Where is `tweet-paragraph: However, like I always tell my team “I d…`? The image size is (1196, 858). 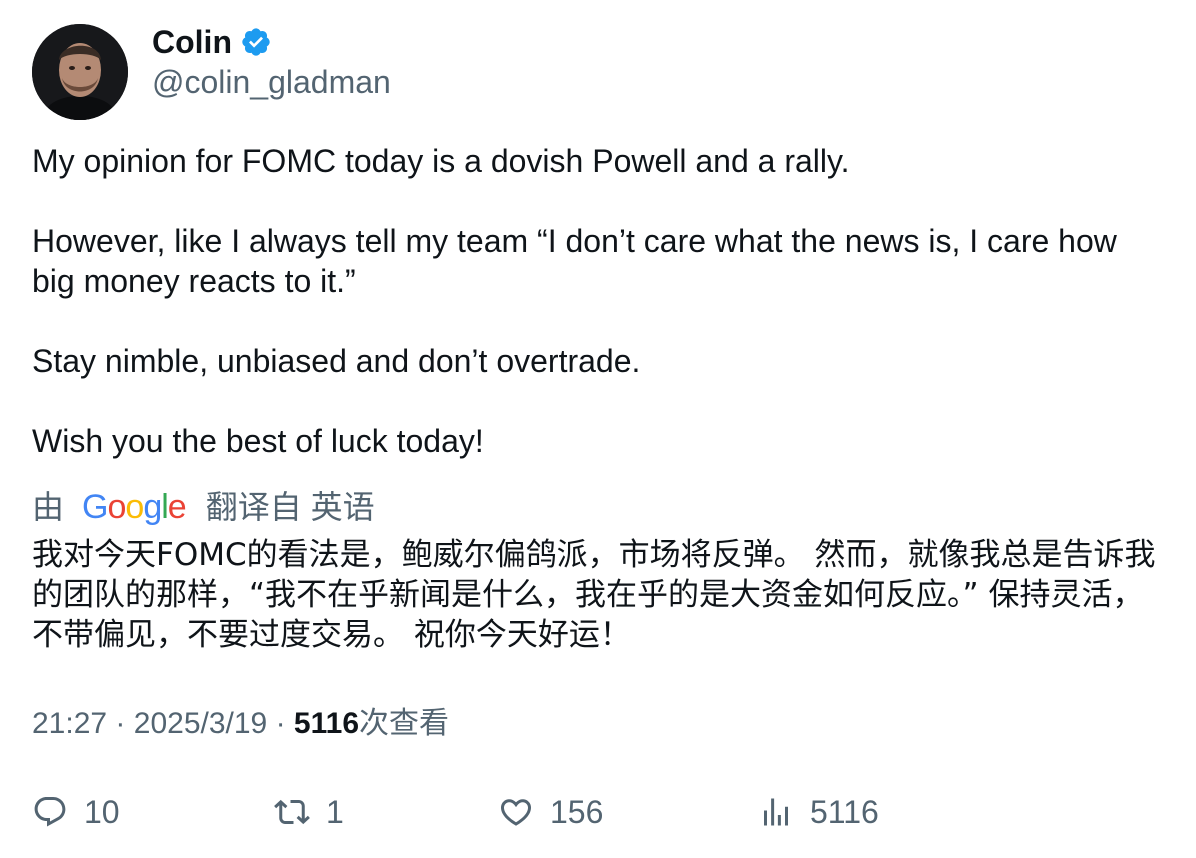 tweet-paragraph: However, like I always tell my team “I d… is located at coordinates (574, 261).